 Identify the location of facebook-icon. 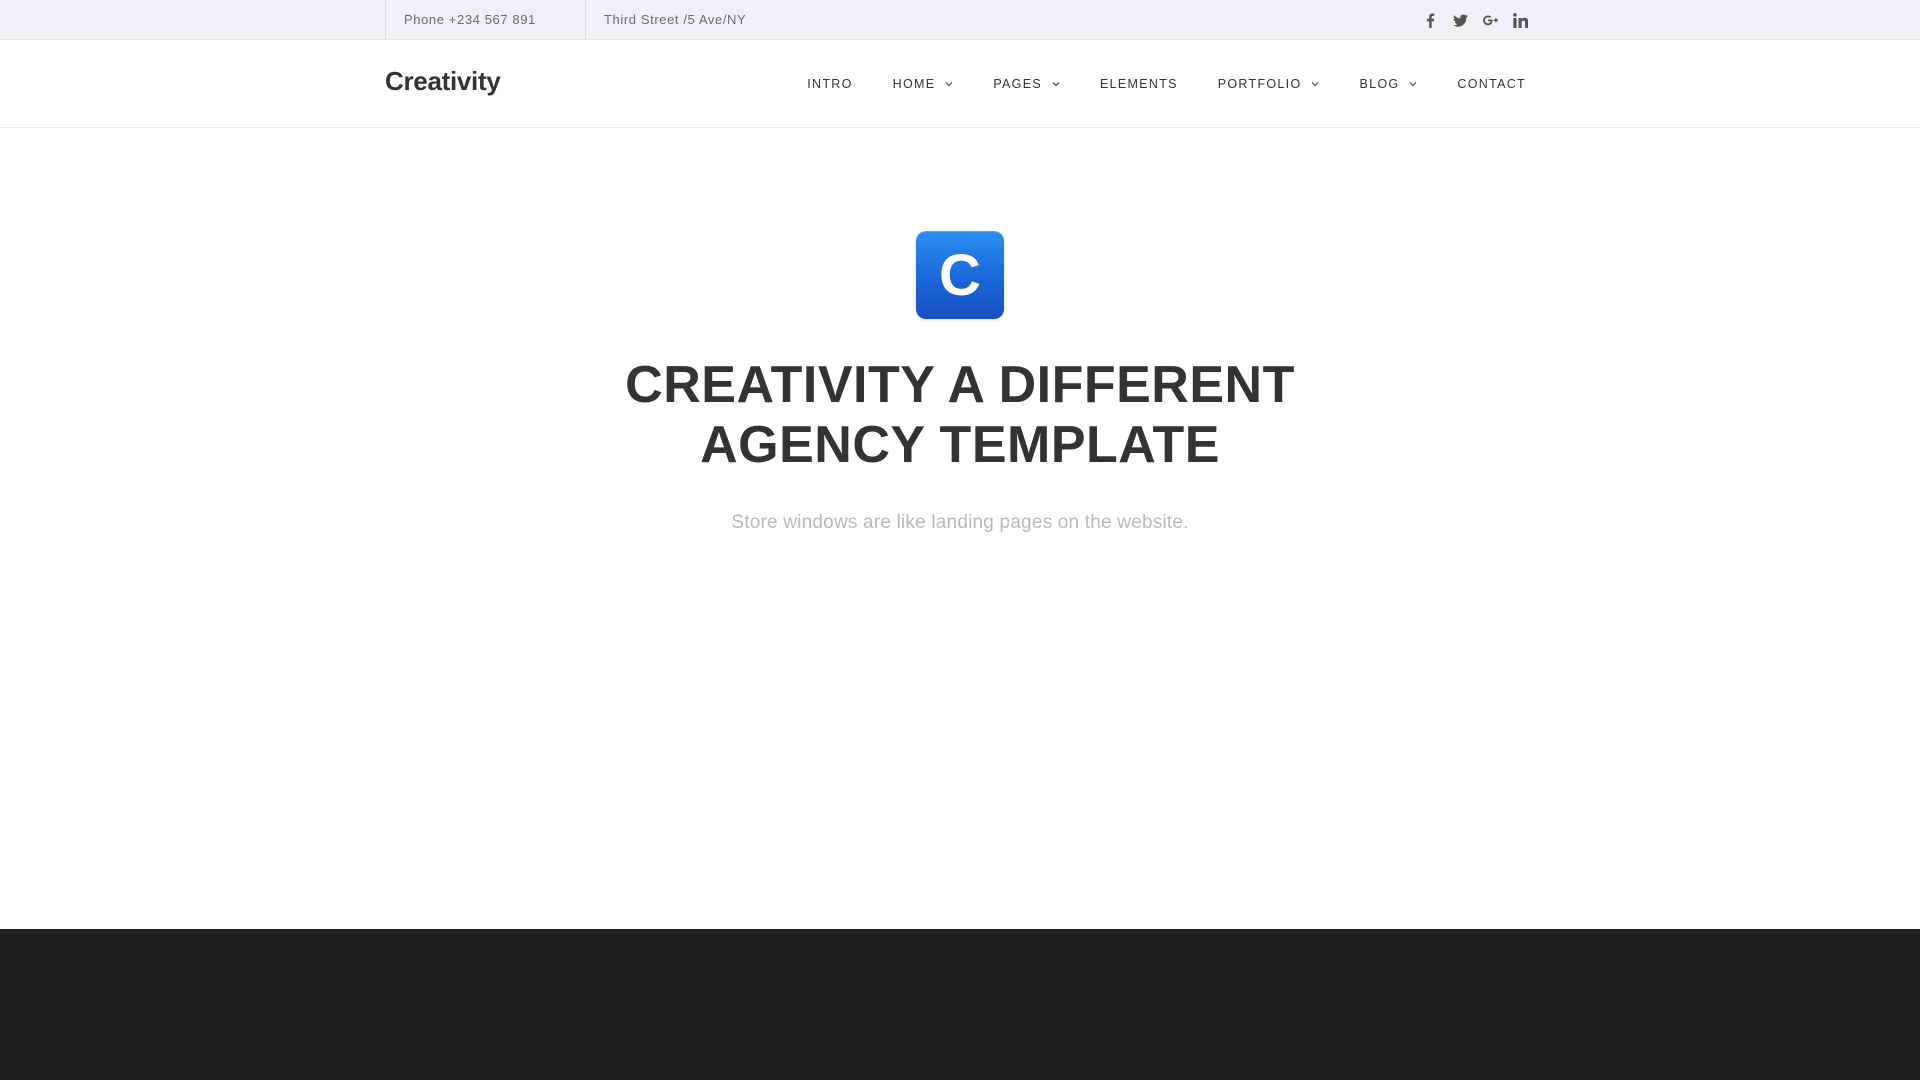
(1430, 20).